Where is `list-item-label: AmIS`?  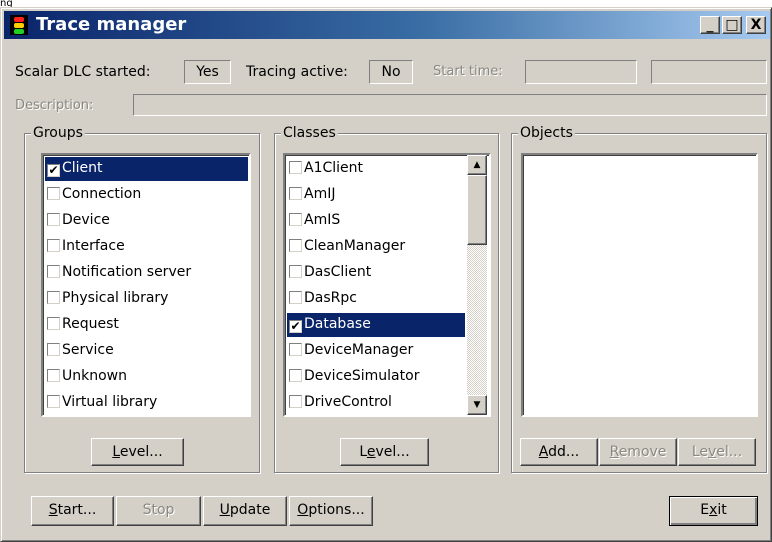
list-item-label: AmIS is located at coordinates (322, 220).